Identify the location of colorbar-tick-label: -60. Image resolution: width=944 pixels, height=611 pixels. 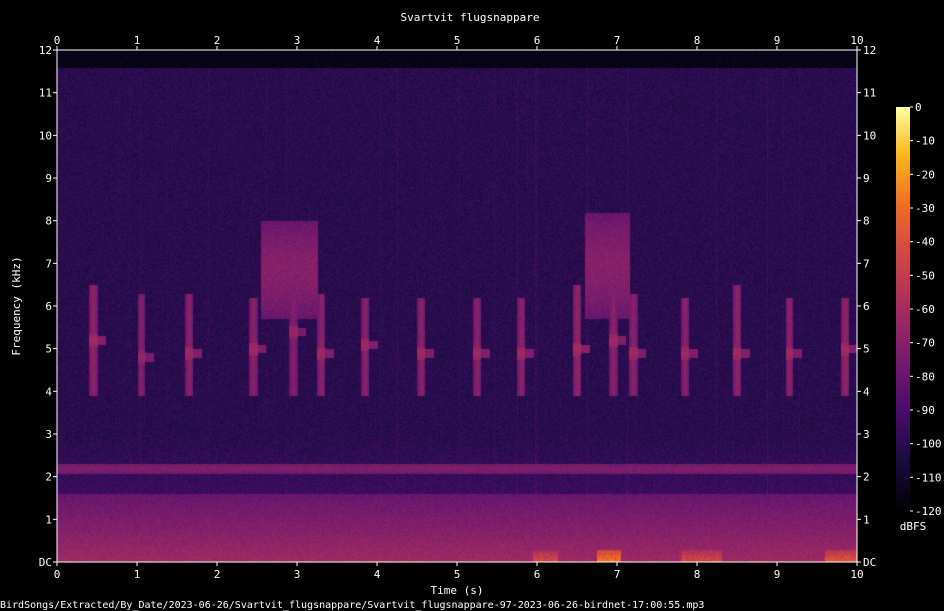
(925, 309).